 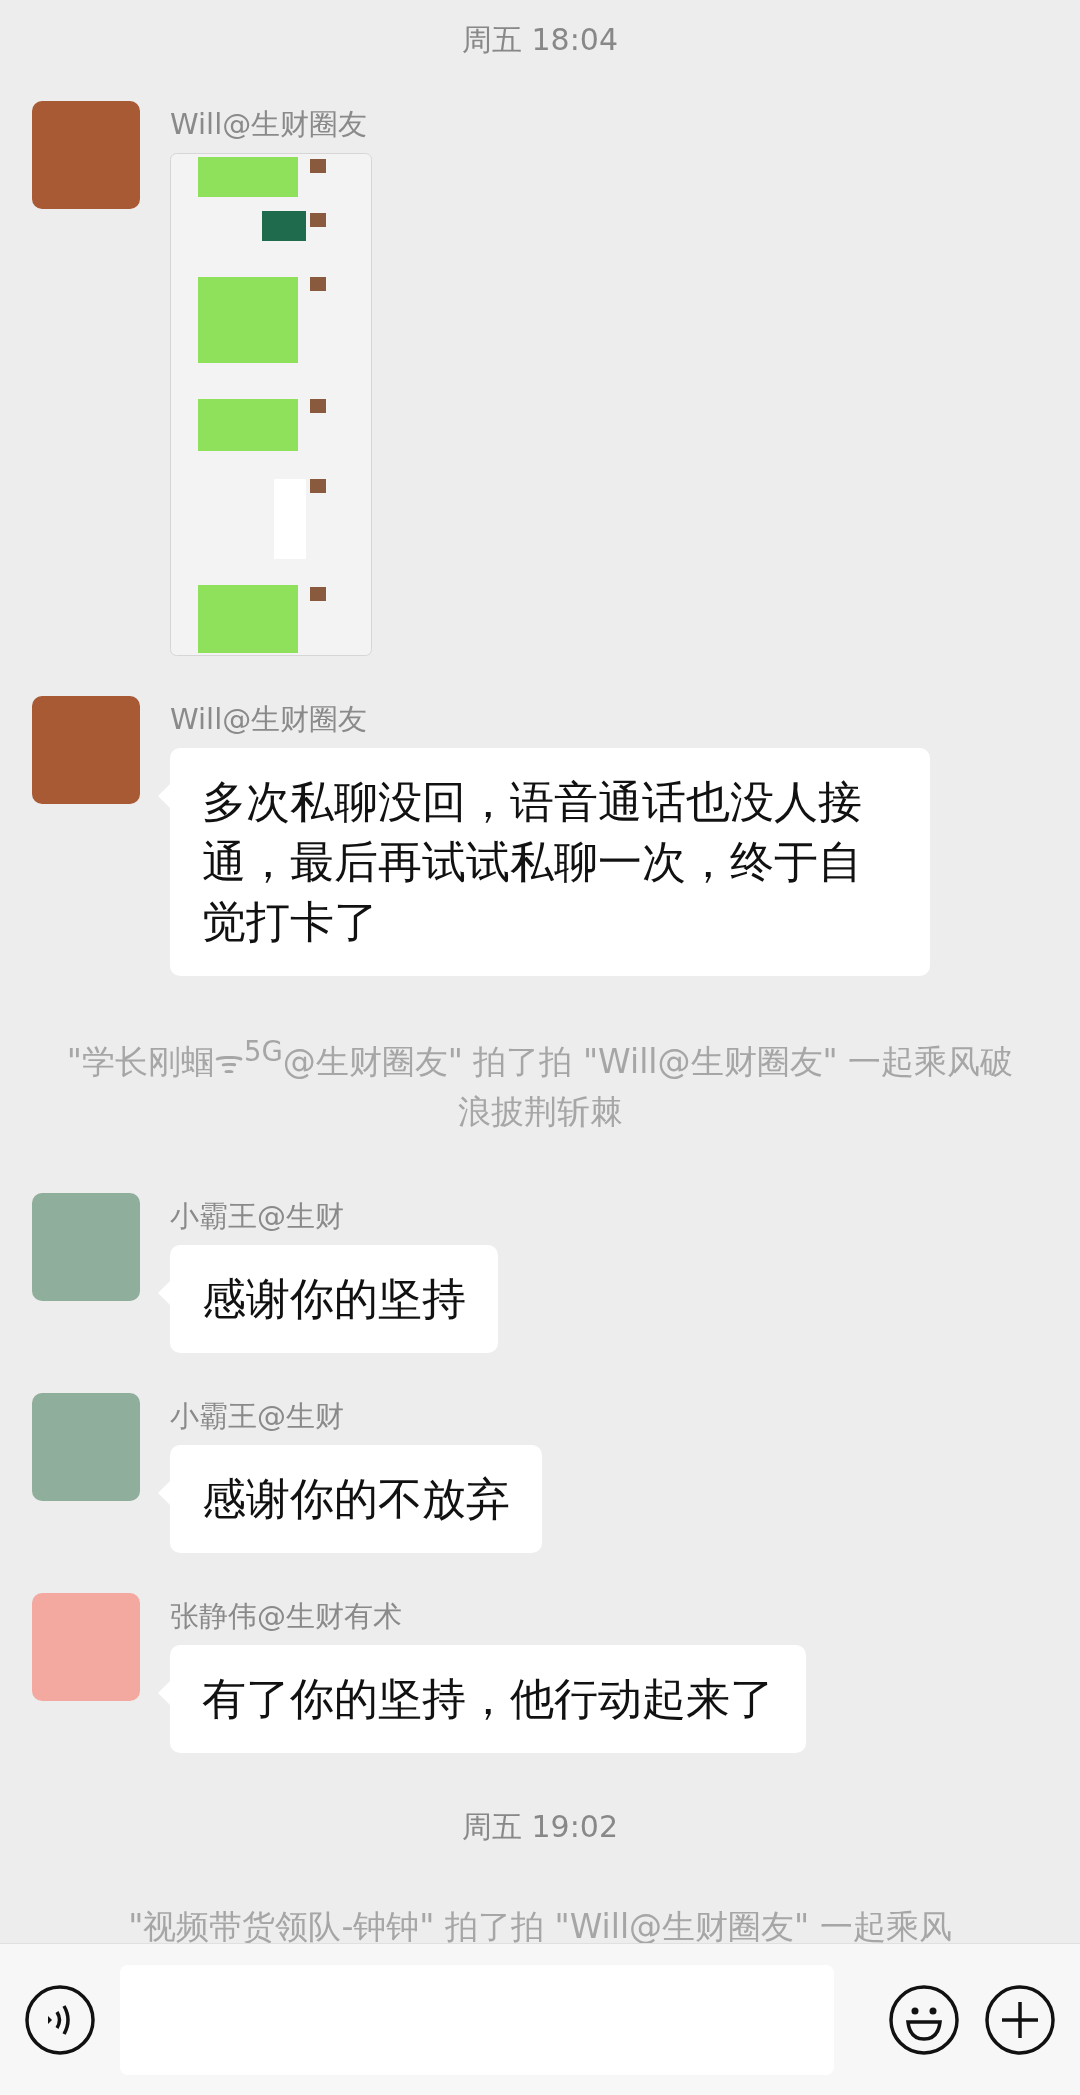 I want to click on sender-name: 张静伟@生财有术, so click(x=286, y=1616).